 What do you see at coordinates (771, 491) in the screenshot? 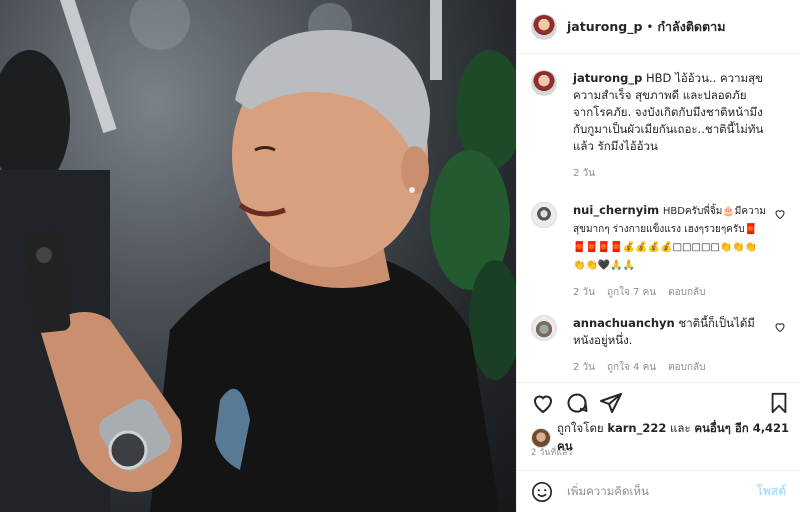
I see `post-comment-button: โพสต์` at bounding box center [771, 491].